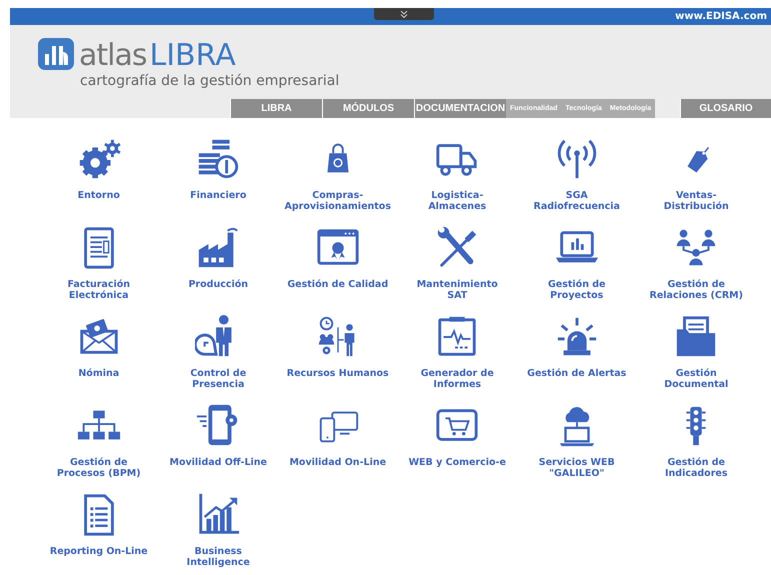  What do you see at coordinates (338, 358) in the screenshot?
I see `module-link: Recursos Humanos` at bounding box center [338, 358].